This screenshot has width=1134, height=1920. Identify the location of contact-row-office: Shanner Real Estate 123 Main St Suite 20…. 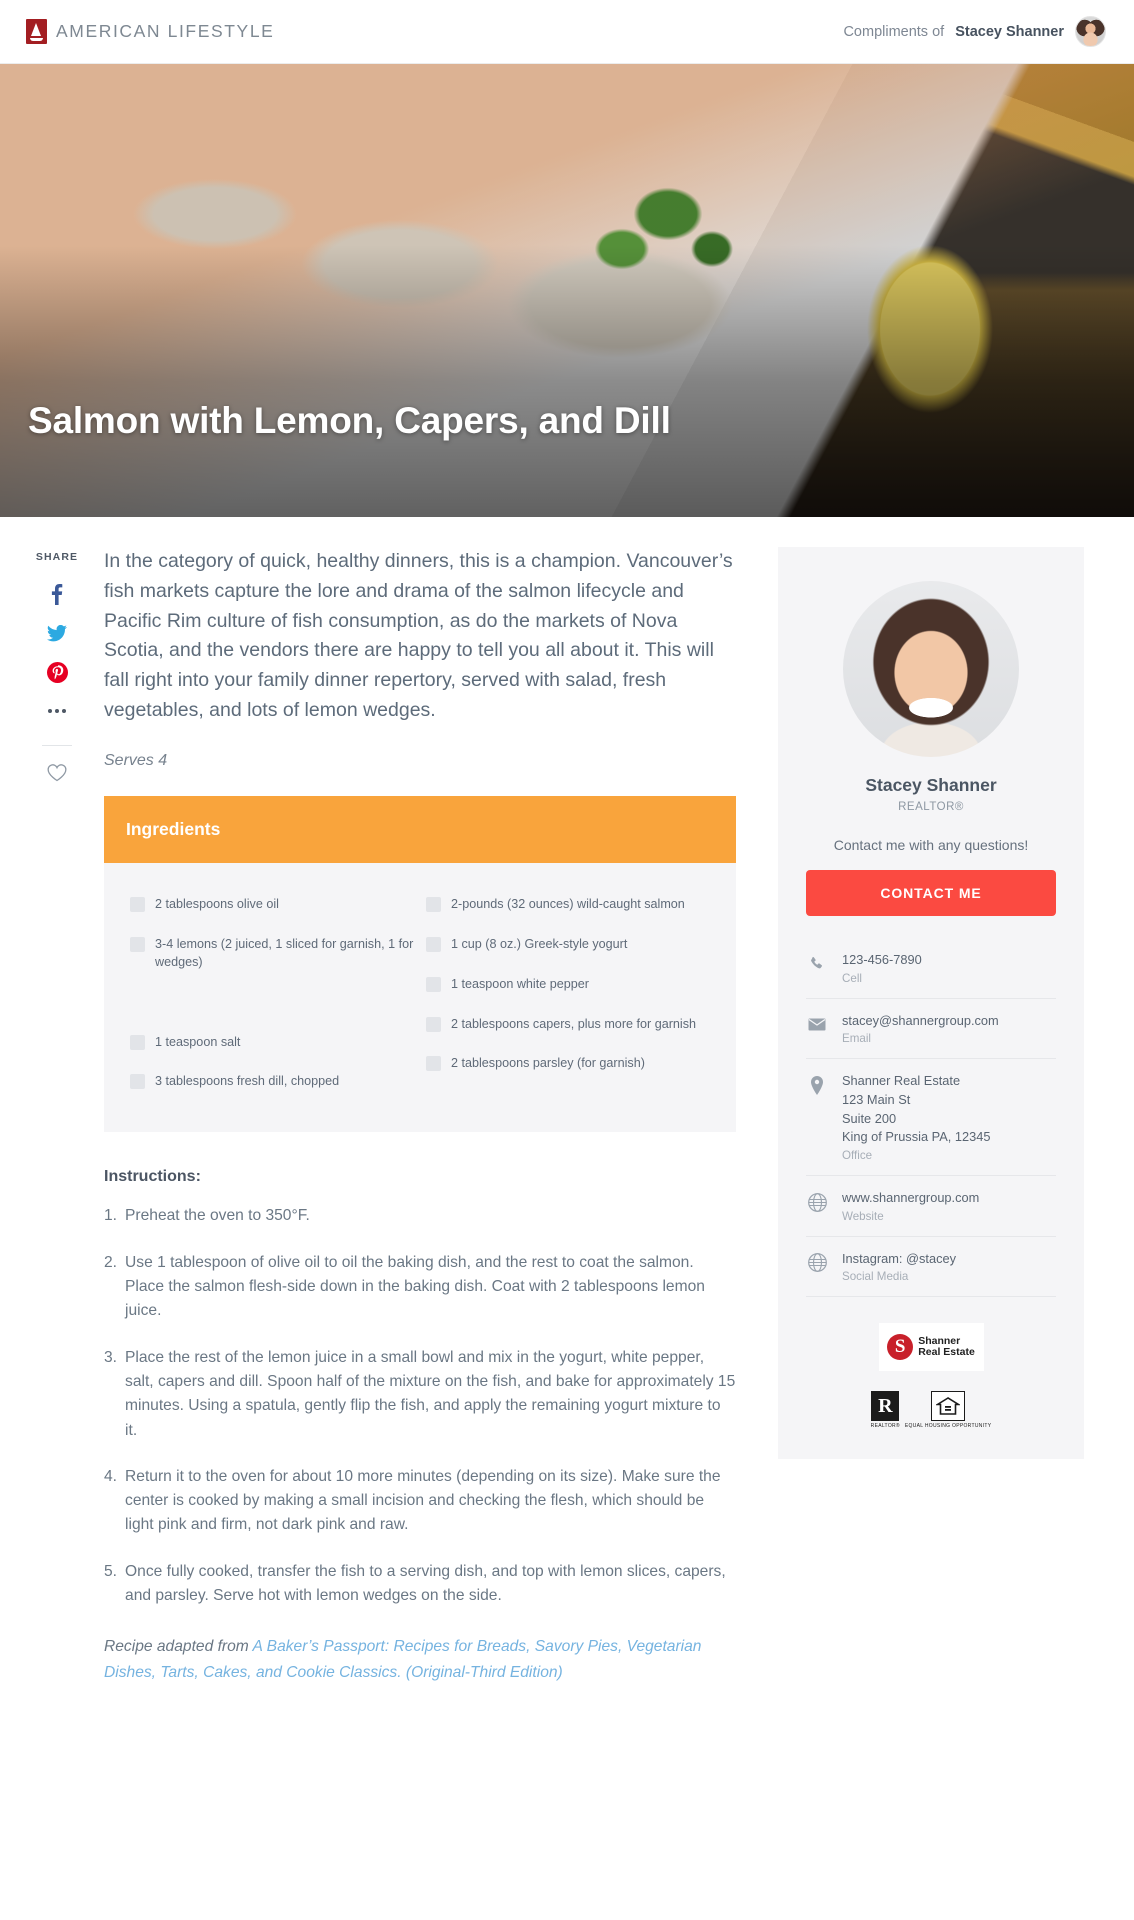
(931, 1118).